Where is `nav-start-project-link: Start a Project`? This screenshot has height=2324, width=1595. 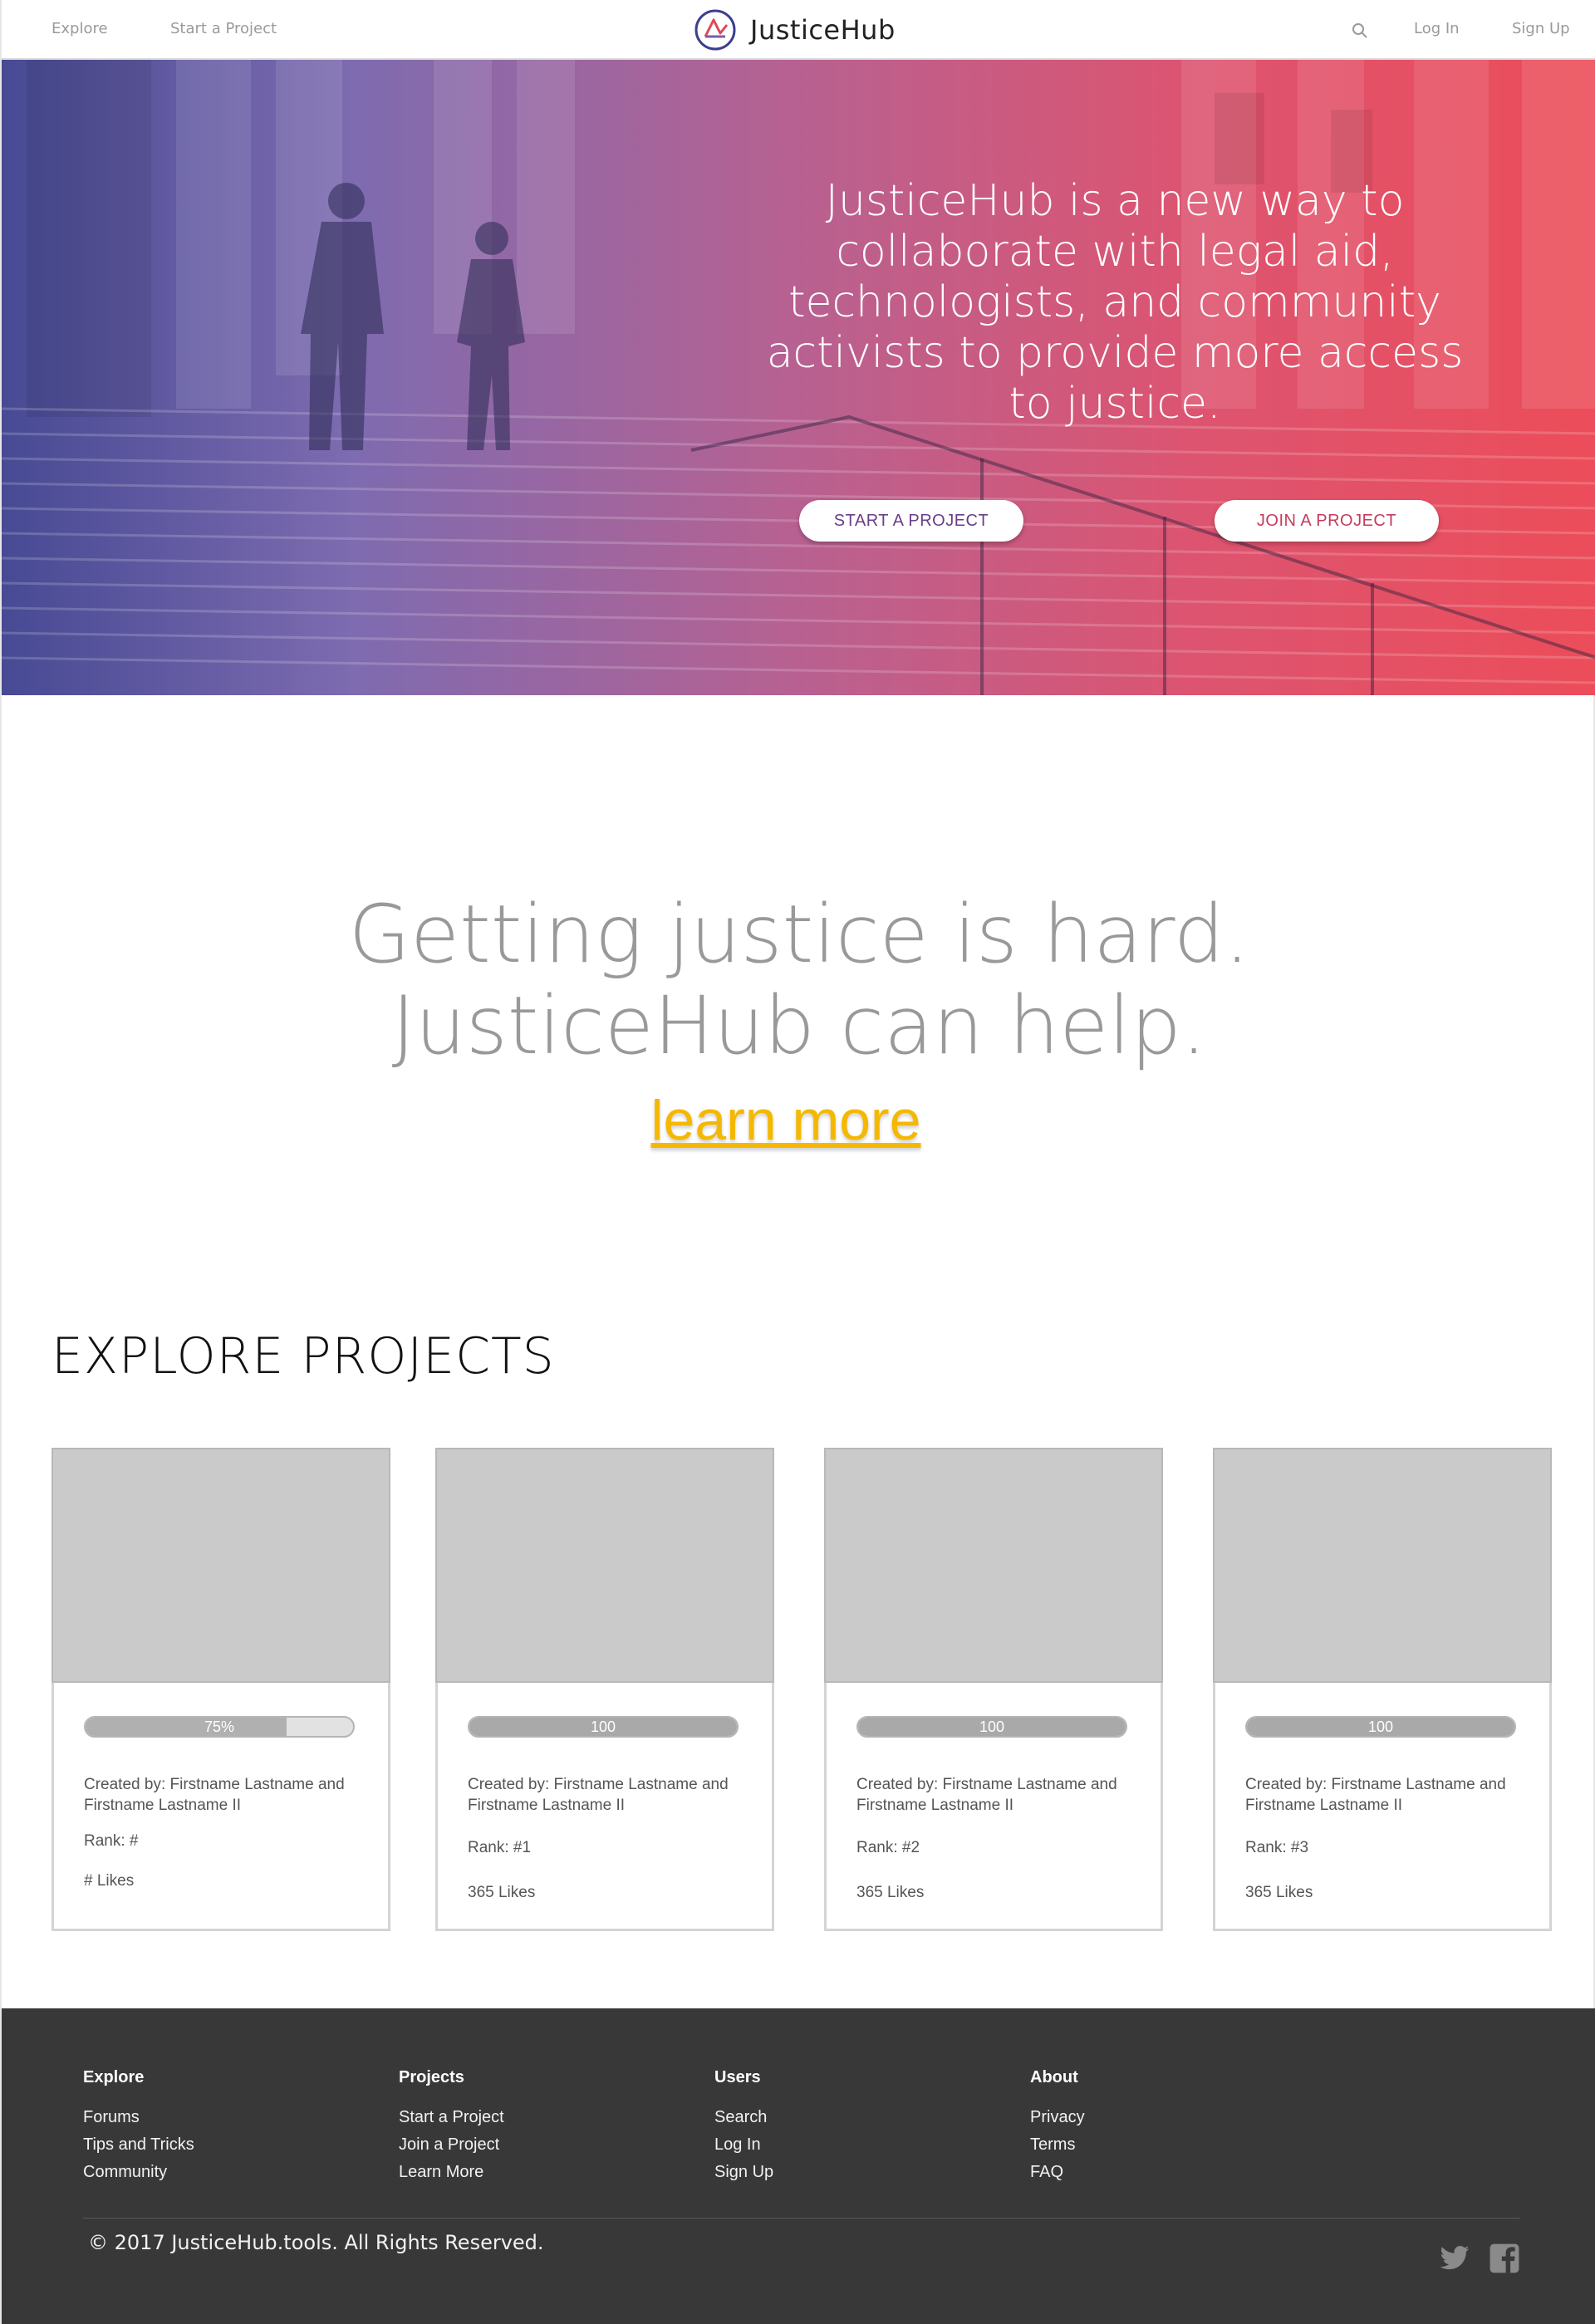 nav-start-project-link: Start a Project is located at coordinates (223, 29).